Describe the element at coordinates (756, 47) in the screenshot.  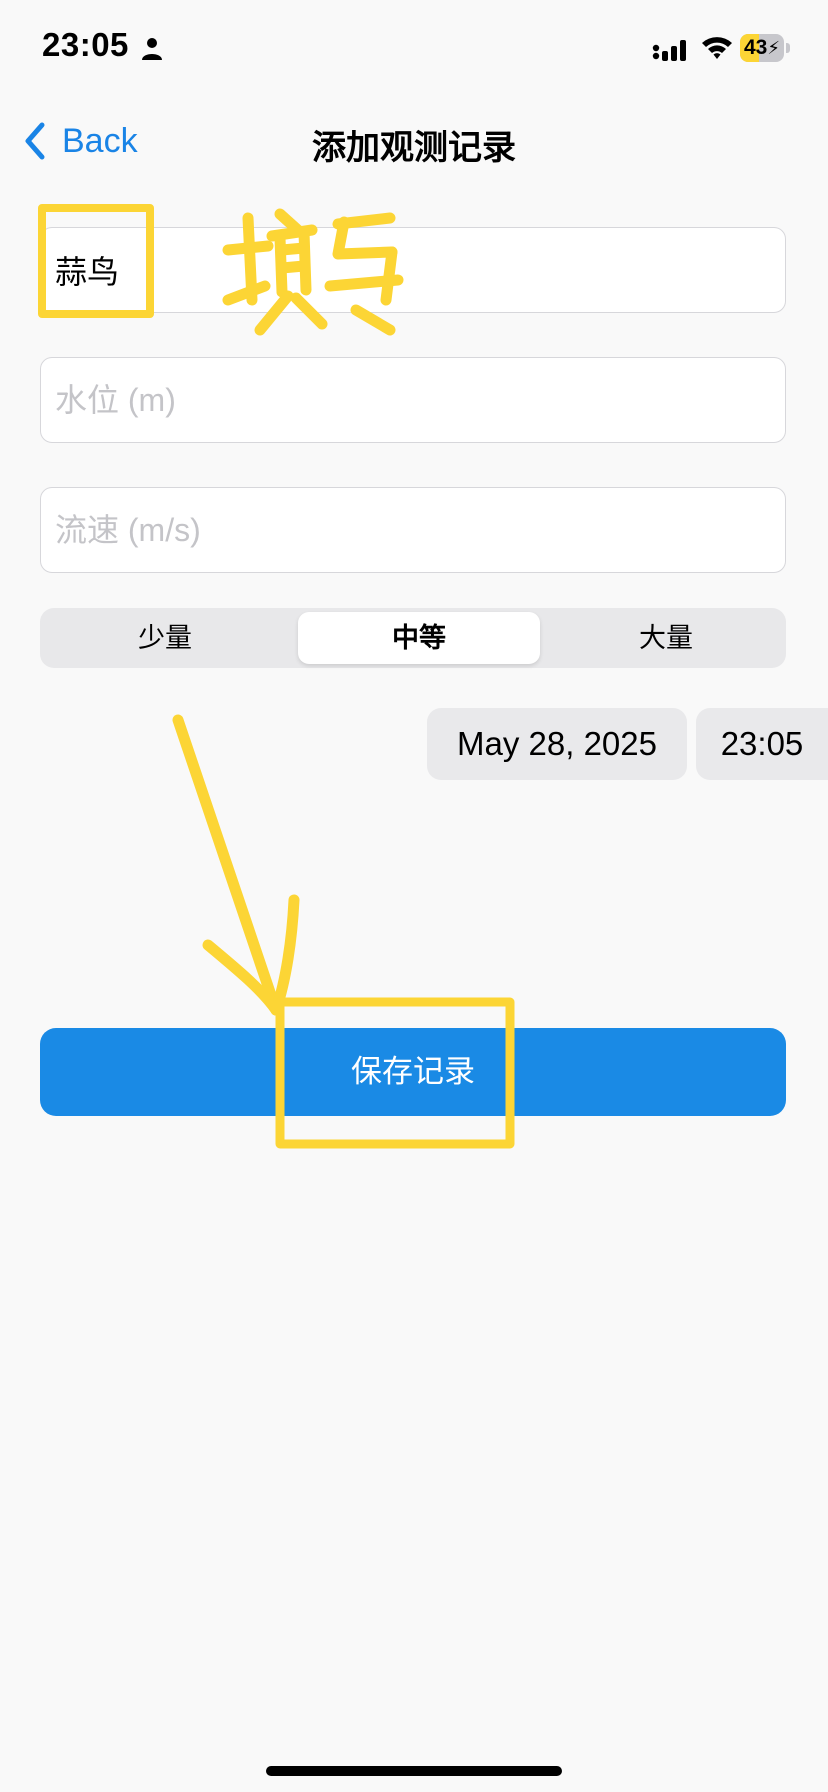
I see `battery-level: 43` at that location.